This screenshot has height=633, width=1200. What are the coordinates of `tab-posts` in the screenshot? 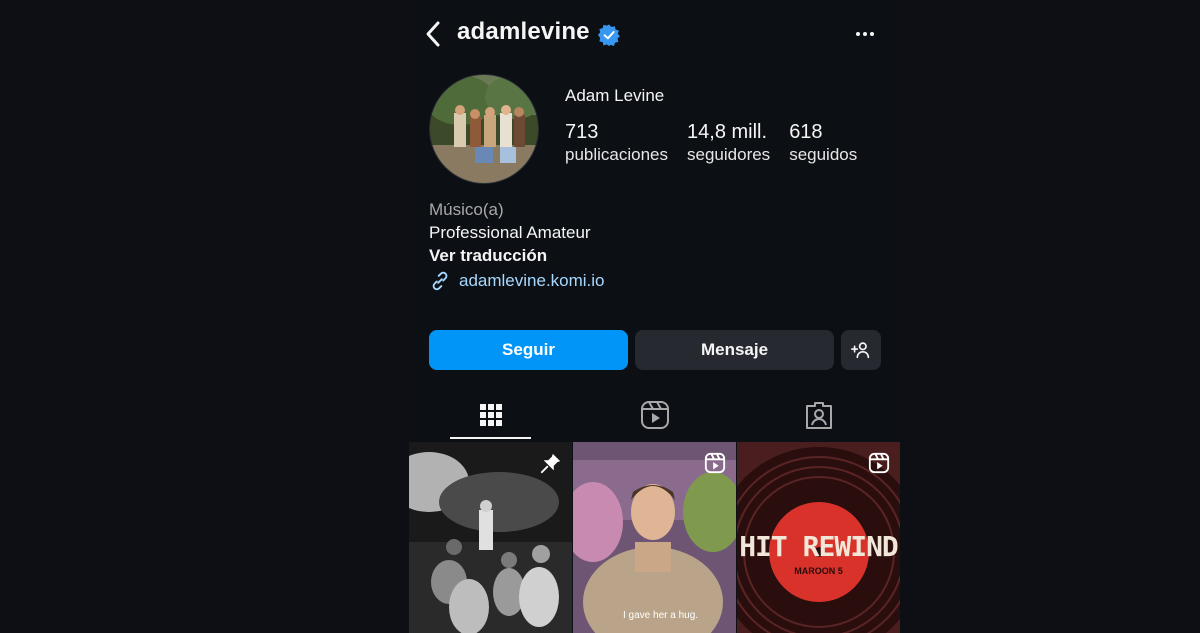 It's located at (491, 415).